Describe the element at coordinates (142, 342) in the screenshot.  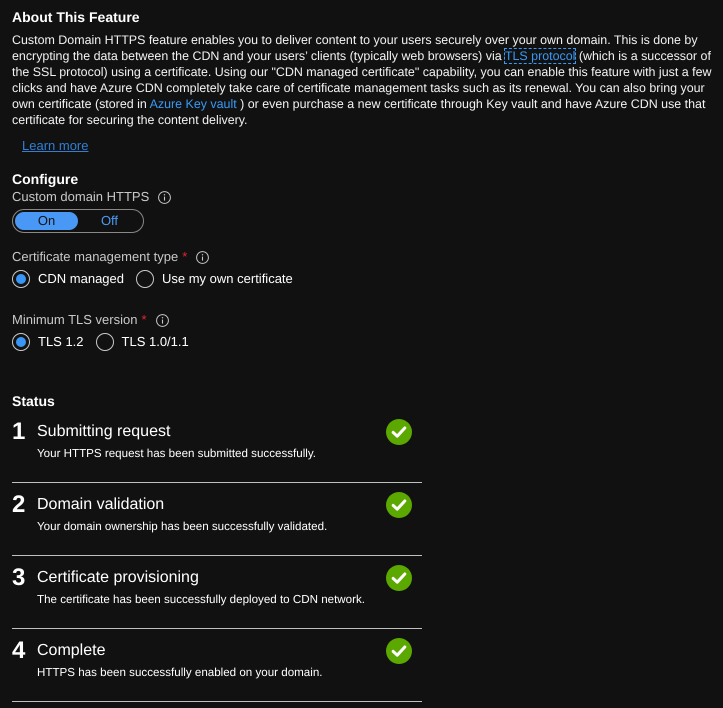
I see `radio-option: TLS 1.0/1.1` at that location.